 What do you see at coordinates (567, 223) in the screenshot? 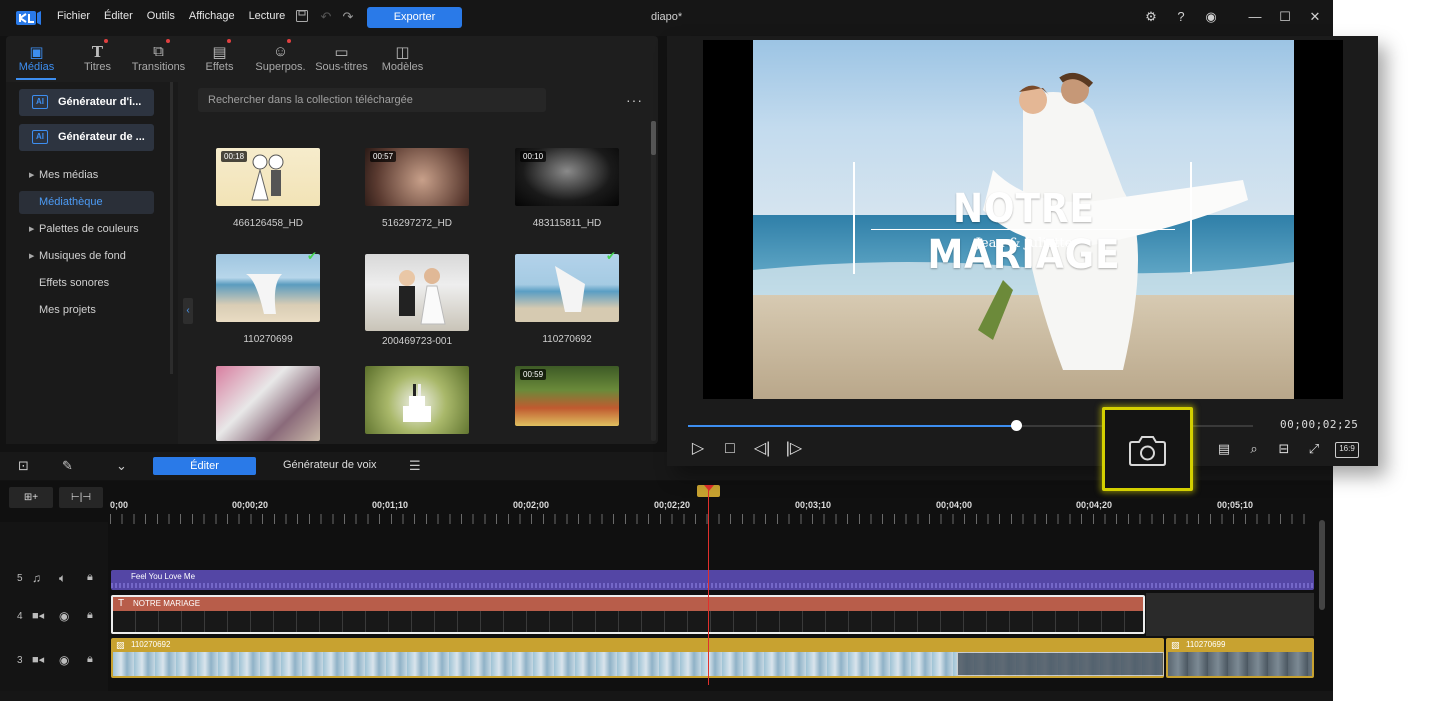
I see `media-name: 483115811_HD` at bounding box center [567, 223].